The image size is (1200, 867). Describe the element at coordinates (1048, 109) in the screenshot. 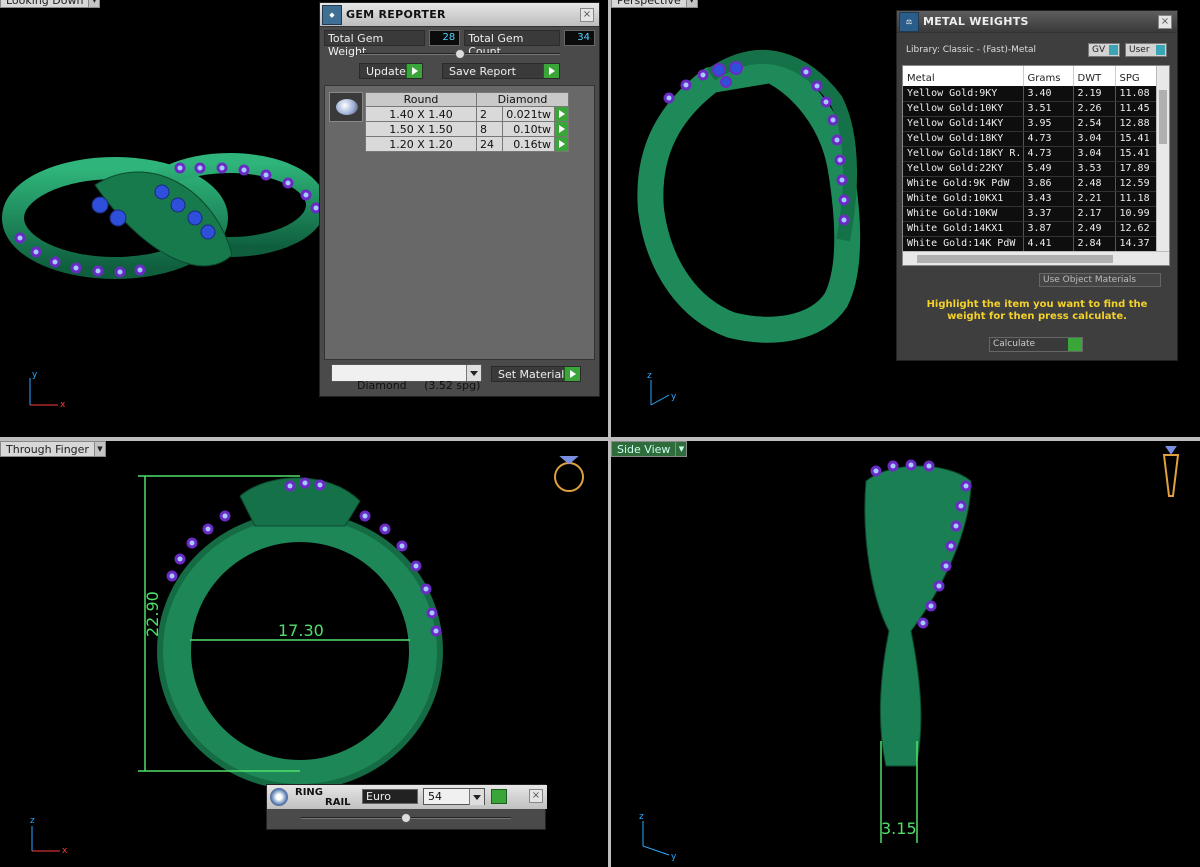

I see `grams: 3.51` at that location.